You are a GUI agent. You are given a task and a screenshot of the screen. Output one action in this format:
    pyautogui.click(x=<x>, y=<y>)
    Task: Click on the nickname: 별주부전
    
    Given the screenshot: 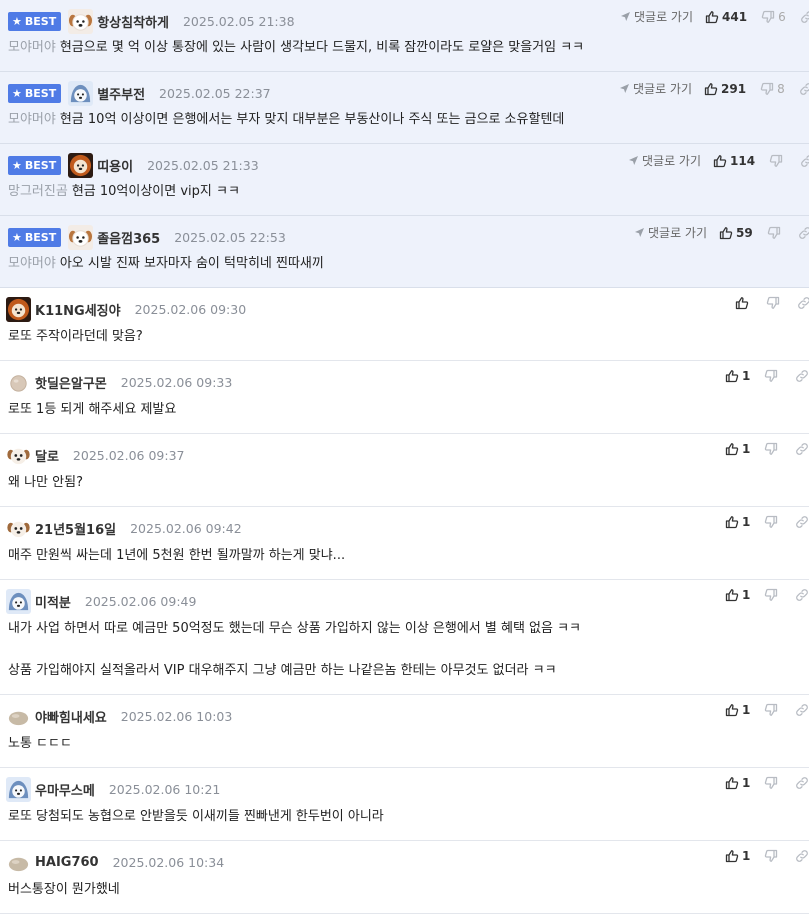 What is the action you would take?
    pyautogui.click(x=121, y=93)
    